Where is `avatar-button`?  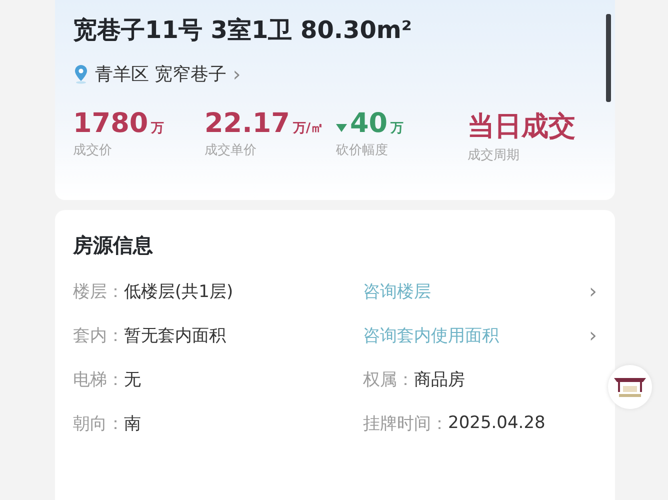
avatar-button is located at coordinates (630, 387).